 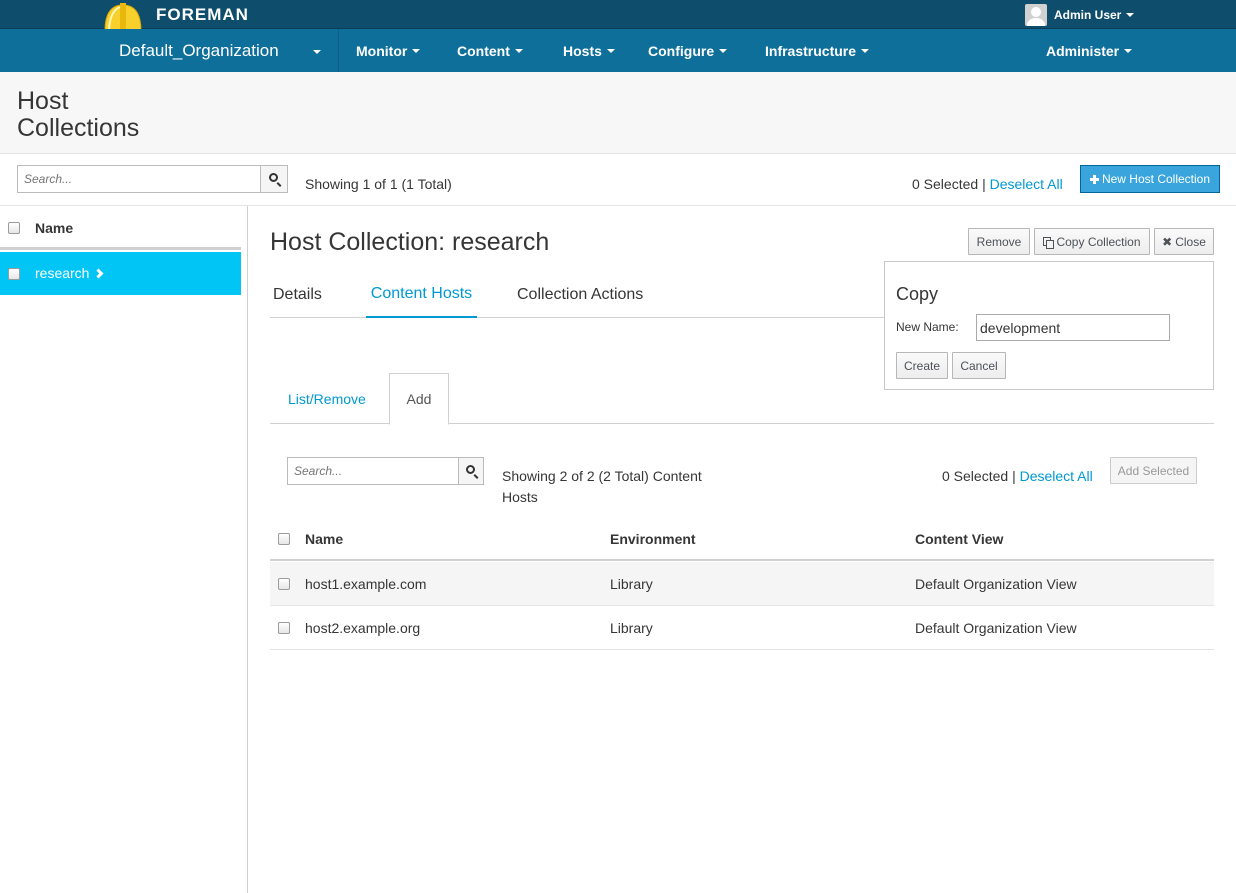 What do you see at coordinates (1153, 470) in the screenshot?
I see `add-selected-button: Add Selected` at bounding box center [1153, 470].